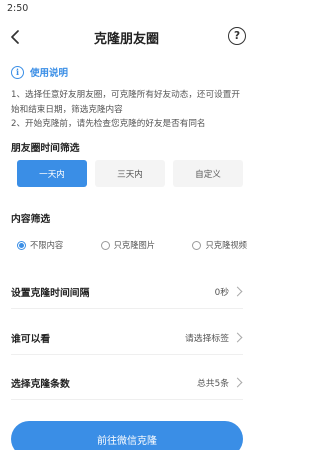 Image resolution: width=320 pixels, height=450 pixels. What do you see at coordinates (18, 8) in the screenshot?
I see `status-time: 2:50` at bounding box center [18, 8].